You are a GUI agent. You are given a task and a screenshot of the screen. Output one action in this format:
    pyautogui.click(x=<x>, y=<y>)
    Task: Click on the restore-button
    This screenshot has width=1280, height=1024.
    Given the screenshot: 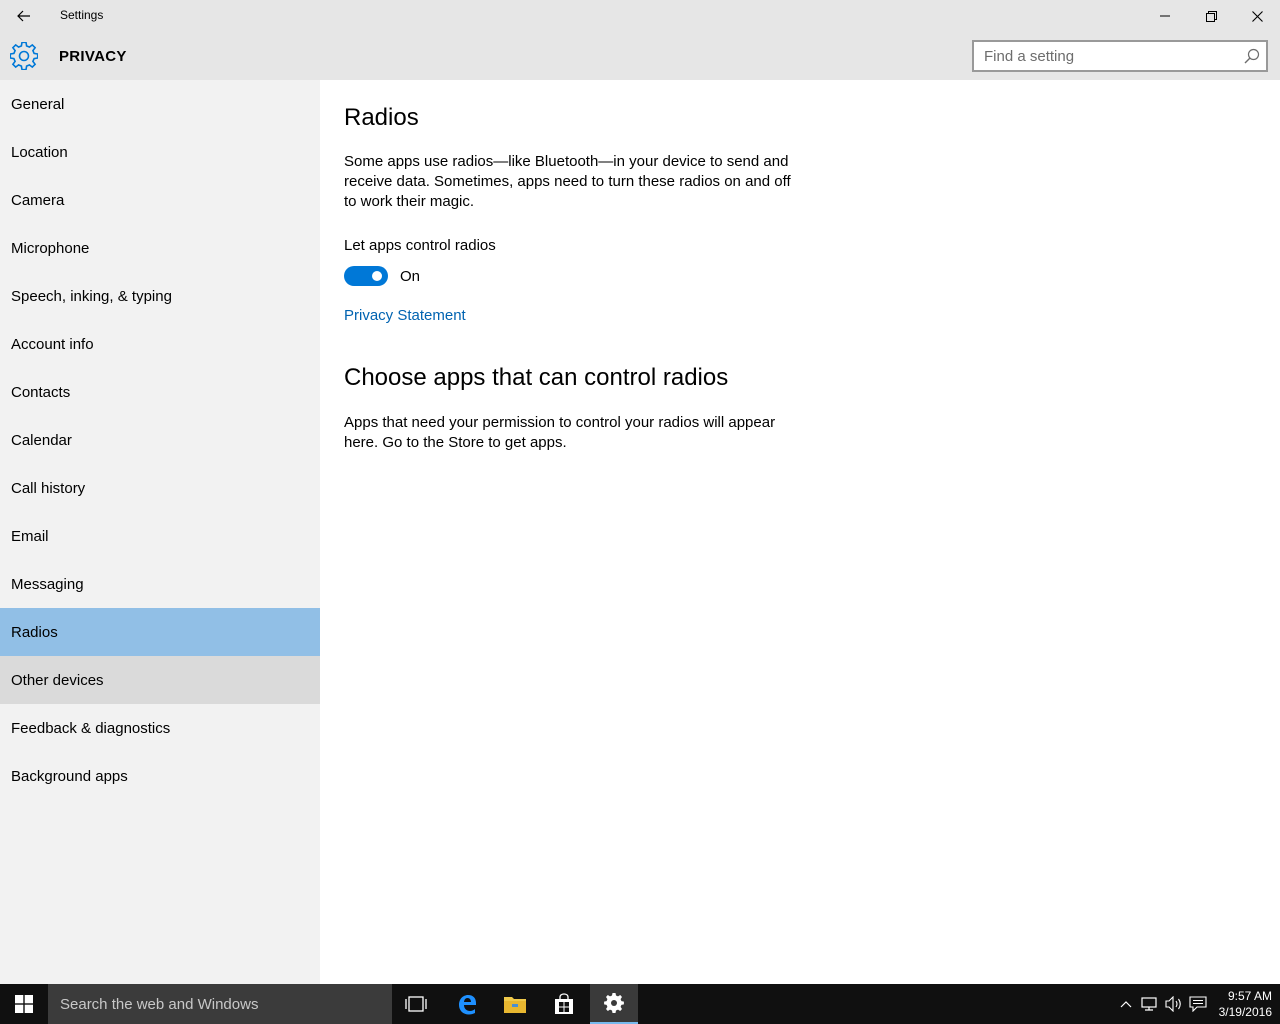 What is the action you would take?
    pyautogui.click(x=1211, y=16)
    